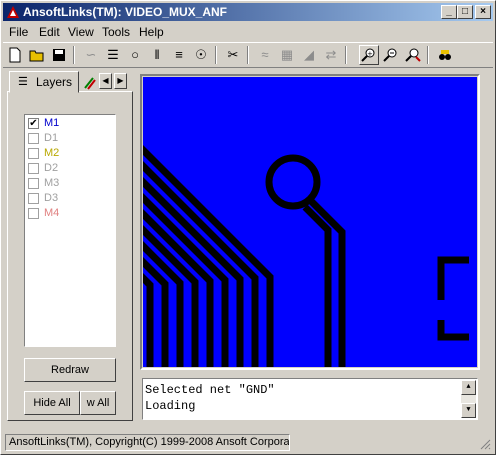 This screenshot has width=496, height=455. Describe the element at coordinates (120, 81) in the screenshot. I see `tab-scroll-right-button: ▶` at that location.